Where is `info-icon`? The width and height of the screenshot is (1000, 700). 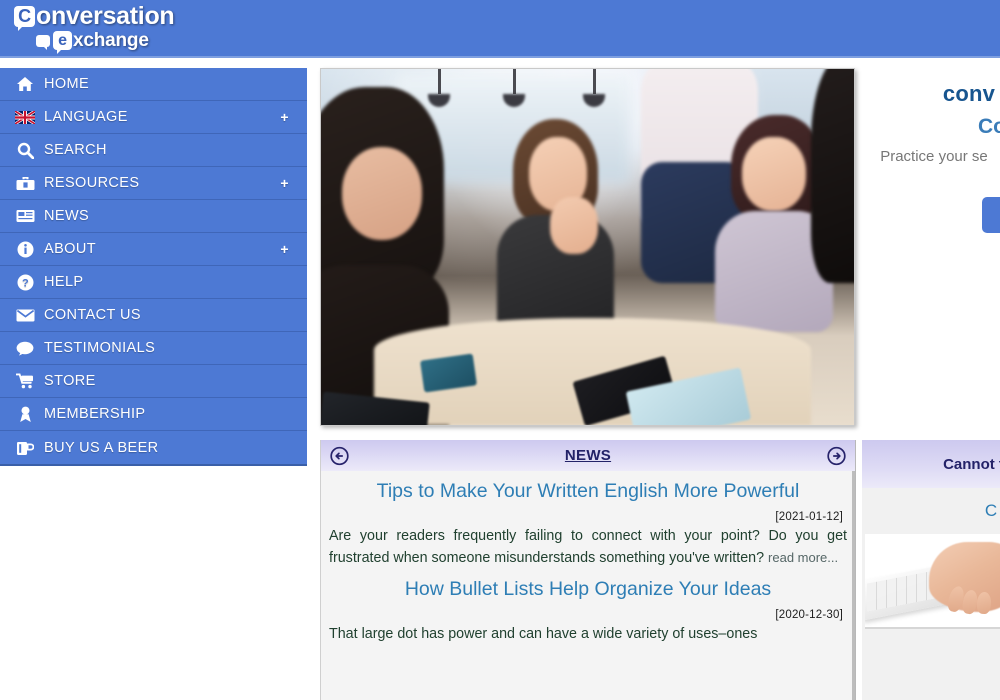
info-icon is located at coordinates (25, 249).